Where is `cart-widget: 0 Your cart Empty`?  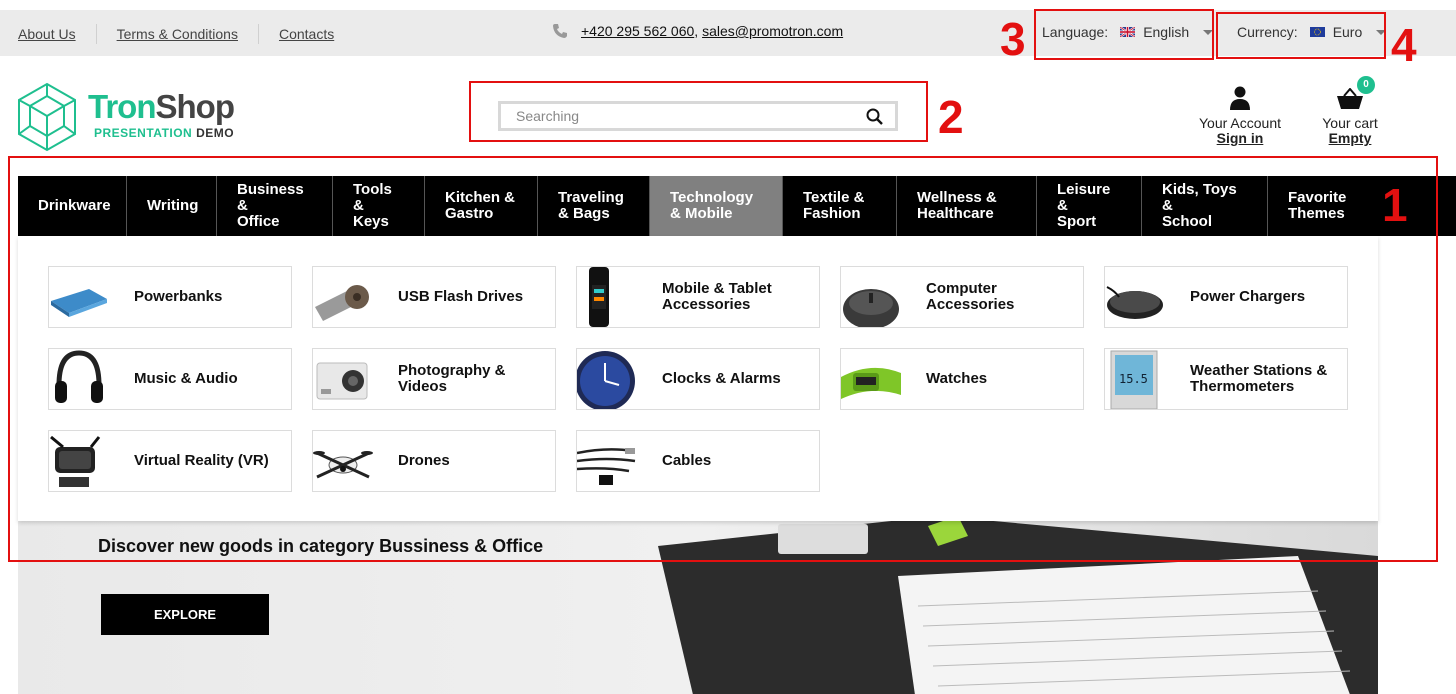
cart-widget: 0 Your cart Empty is located at coordinates (1350, 110).